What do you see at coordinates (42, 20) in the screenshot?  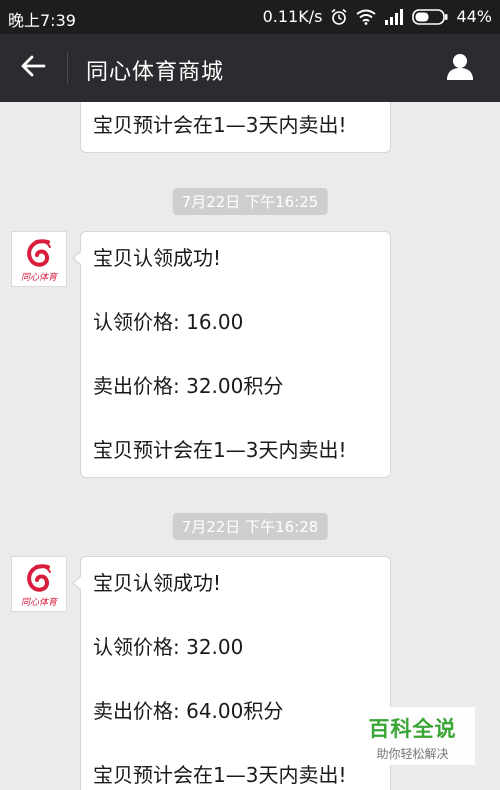 I see `status-time: 晚上7:39` at bounding box center [42, 20].